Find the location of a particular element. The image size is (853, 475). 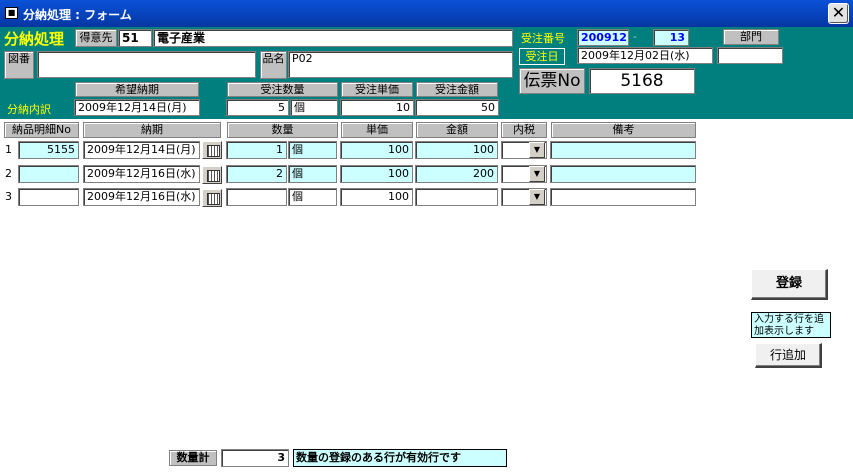

order-sub-field: 13 is located at coordinates (671, 37).